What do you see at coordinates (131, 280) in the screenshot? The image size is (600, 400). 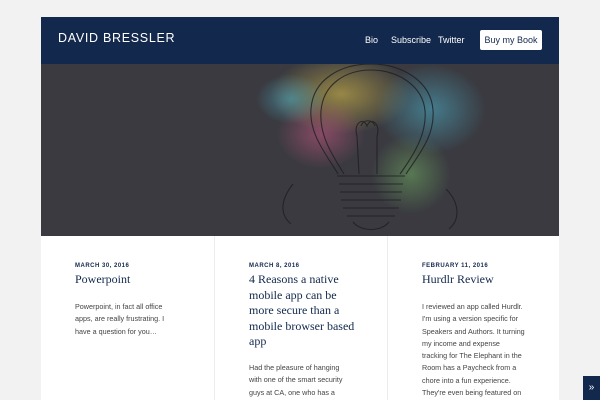 I see `post-title-link: Powerpoint` at bounding box center [131, 280].